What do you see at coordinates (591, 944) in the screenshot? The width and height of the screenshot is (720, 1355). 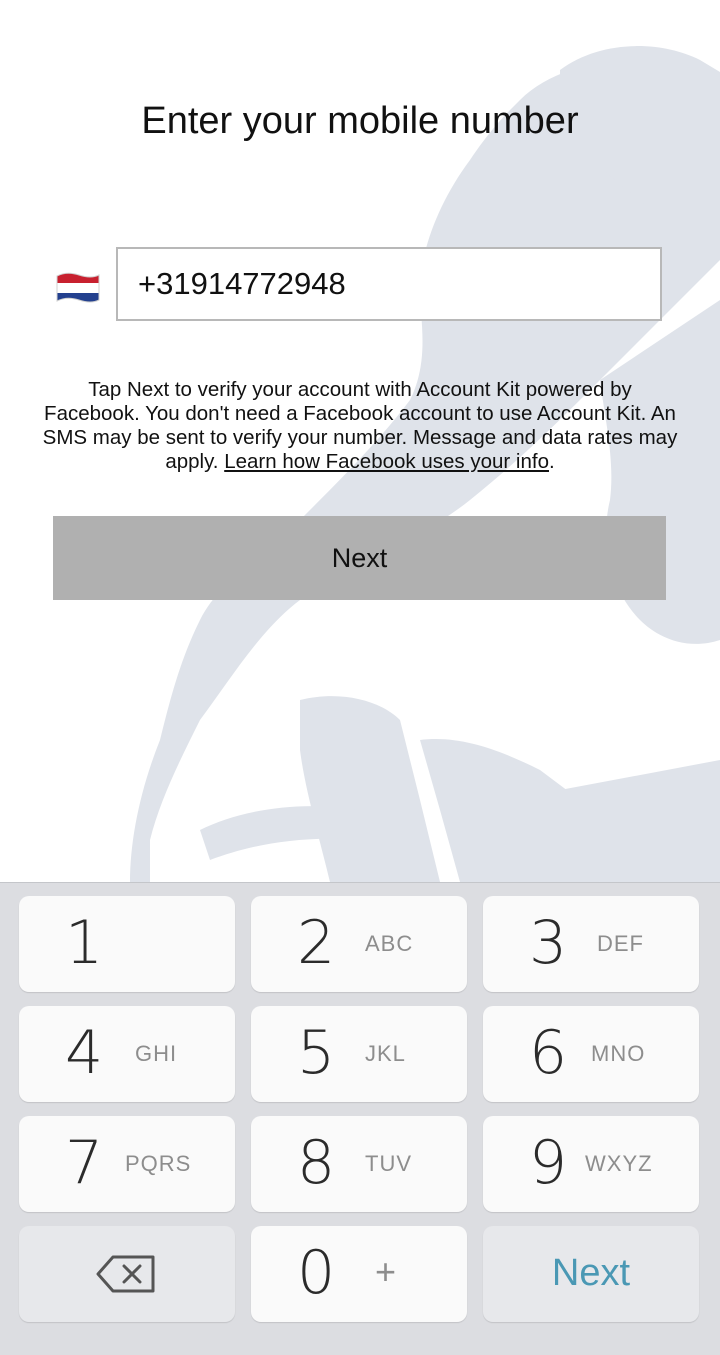 I see `key-3: 3 DEF` at bounding box center [591, 944].